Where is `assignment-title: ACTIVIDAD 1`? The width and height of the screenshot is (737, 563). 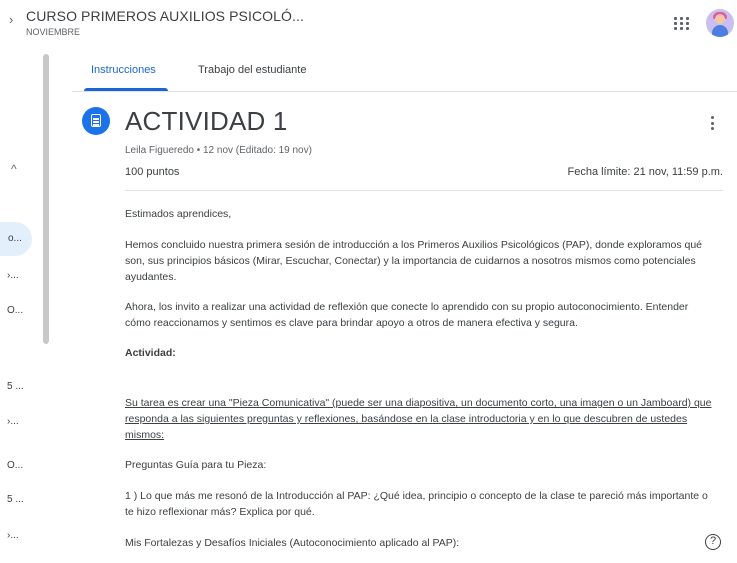 assignment-title: ACTIVIDAD 1 is located at coordinates (206, 121).